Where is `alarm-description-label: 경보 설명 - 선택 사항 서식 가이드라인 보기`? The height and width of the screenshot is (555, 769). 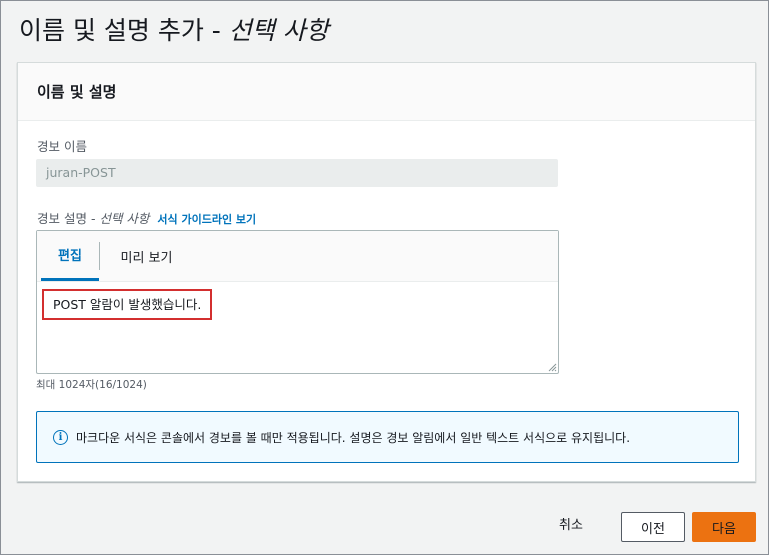
alarm-description-label: 경보 설명 - 선택 사항 서식 가이드라인 보기 is located at coordinates (146, 217).